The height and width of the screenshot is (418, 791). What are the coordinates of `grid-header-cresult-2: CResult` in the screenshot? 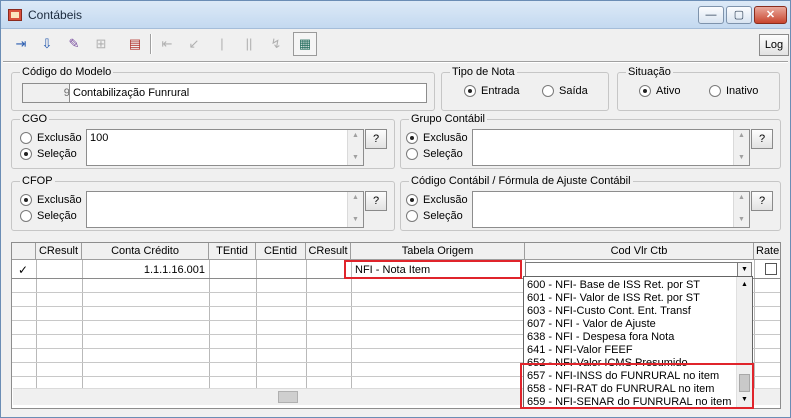 It's located at (328, 251).